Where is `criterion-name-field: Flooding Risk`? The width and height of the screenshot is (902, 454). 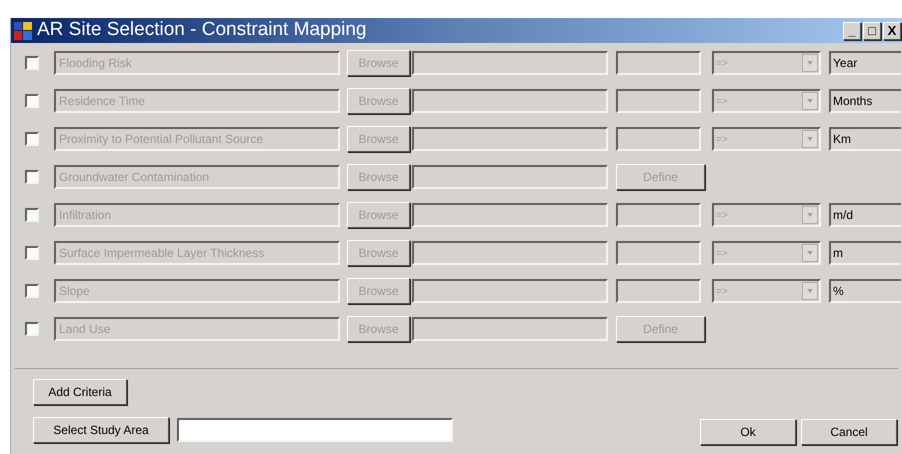 criterion-name-field: Flooding Risk is located at coordinates (197, 63).